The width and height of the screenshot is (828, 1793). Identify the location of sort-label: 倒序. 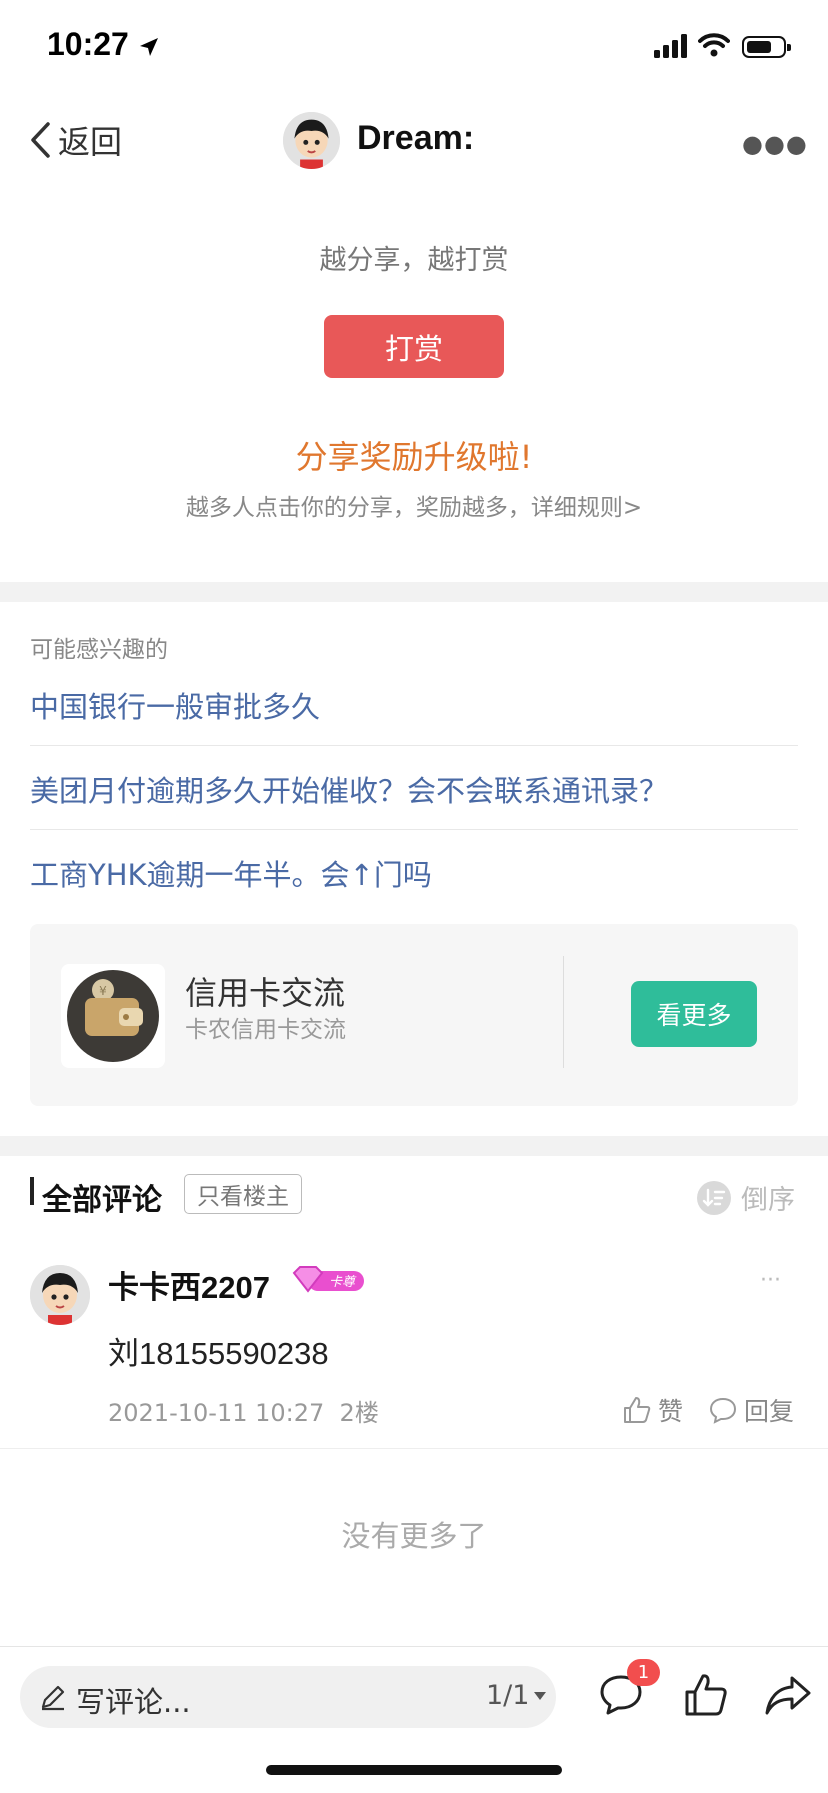
(768, 1200).